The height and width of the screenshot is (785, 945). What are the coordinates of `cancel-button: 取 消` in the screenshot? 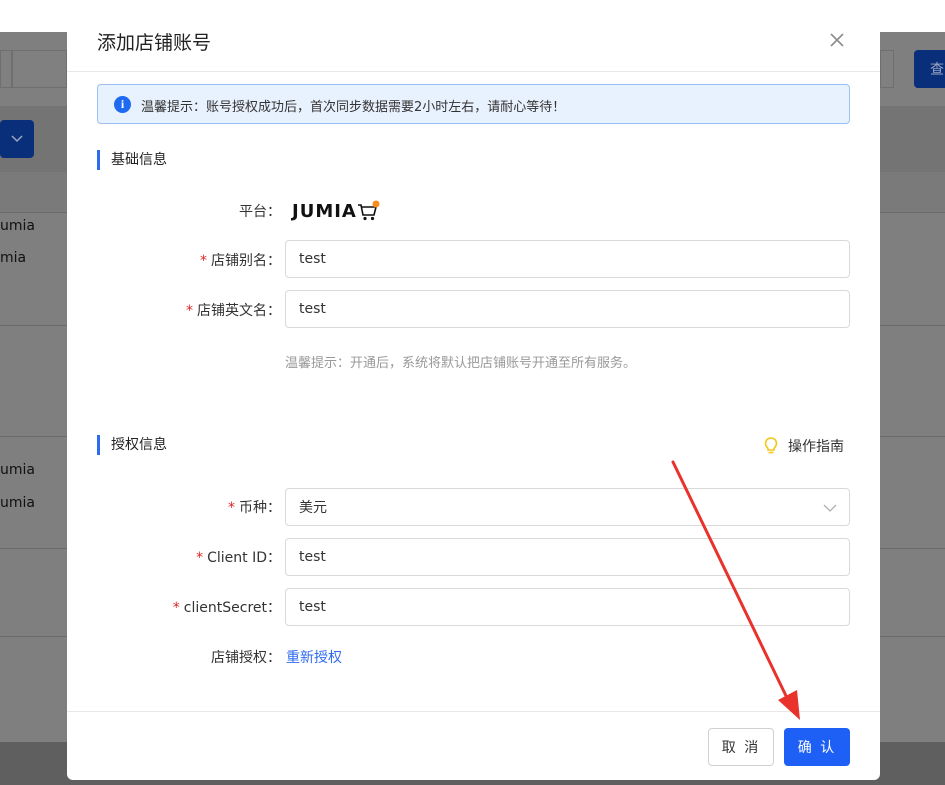 It's located at (741, 747).